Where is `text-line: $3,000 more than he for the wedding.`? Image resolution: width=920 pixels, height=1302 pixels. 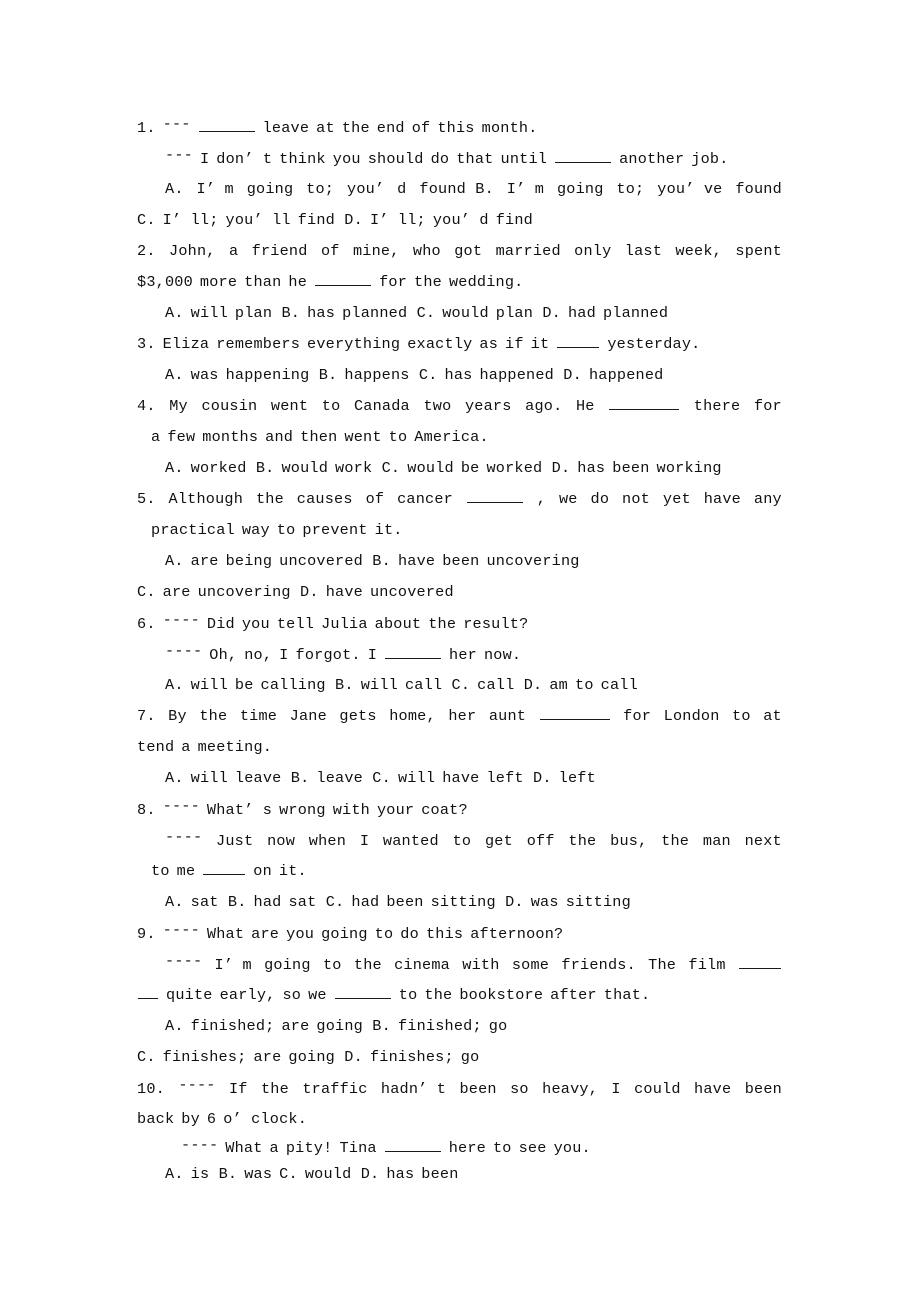
text-line: $3,000 more than he for the wedding. is located at coordinates (459, 282).